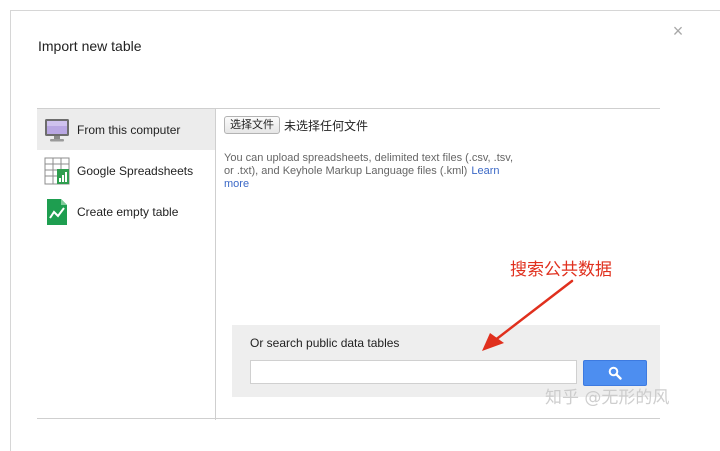 The image size is (720, 451). I want to click on divider-vertical, so click(215, 264).